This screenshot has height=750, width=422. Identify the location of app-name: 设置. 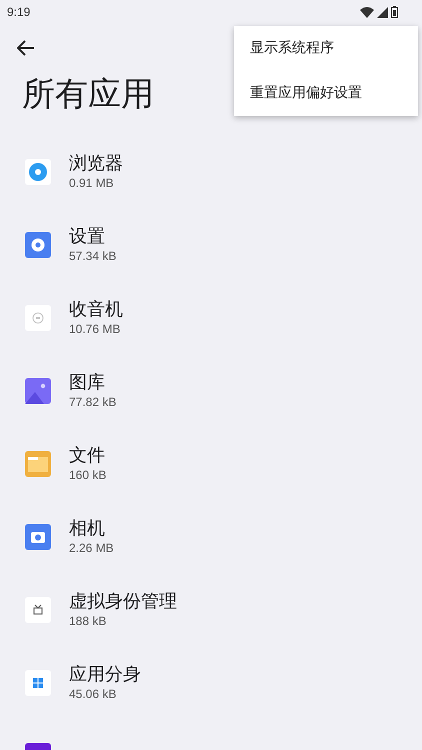
(87, 237).